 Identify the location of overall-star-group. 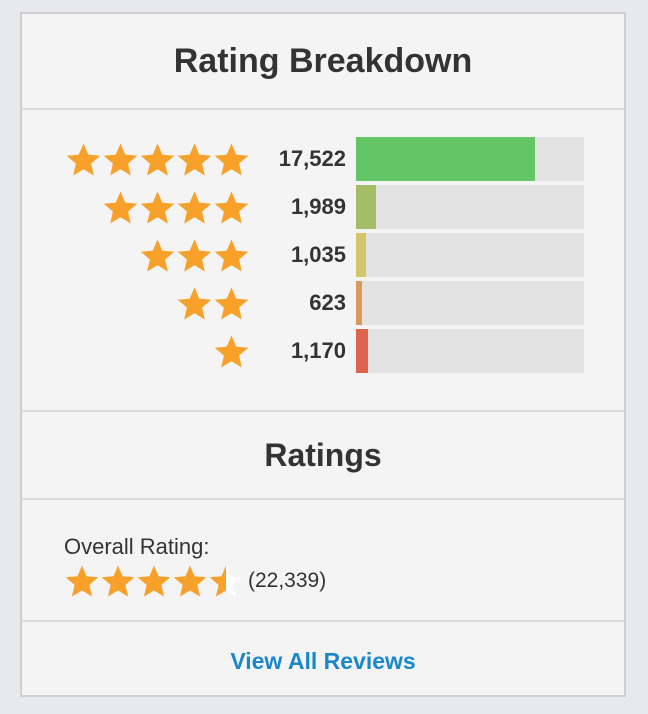
(154, 581).